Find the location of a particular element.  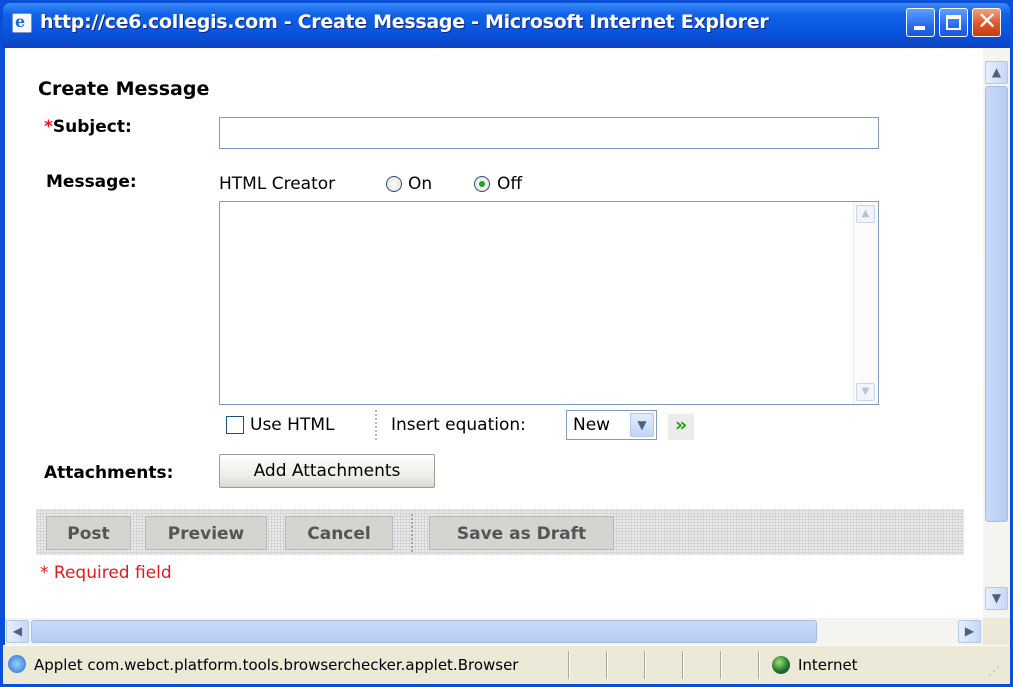

required-mark: * is located at coordinates (48, 127).